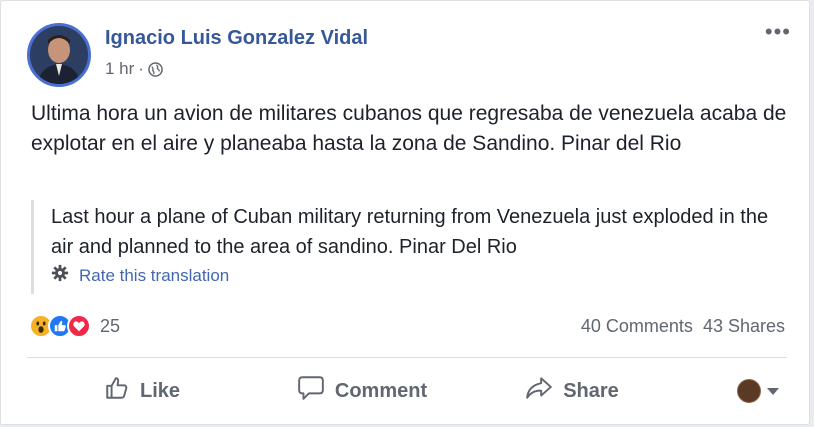 The image size is (814, 427). I want to click on share-label: Share, so click(591, 390).